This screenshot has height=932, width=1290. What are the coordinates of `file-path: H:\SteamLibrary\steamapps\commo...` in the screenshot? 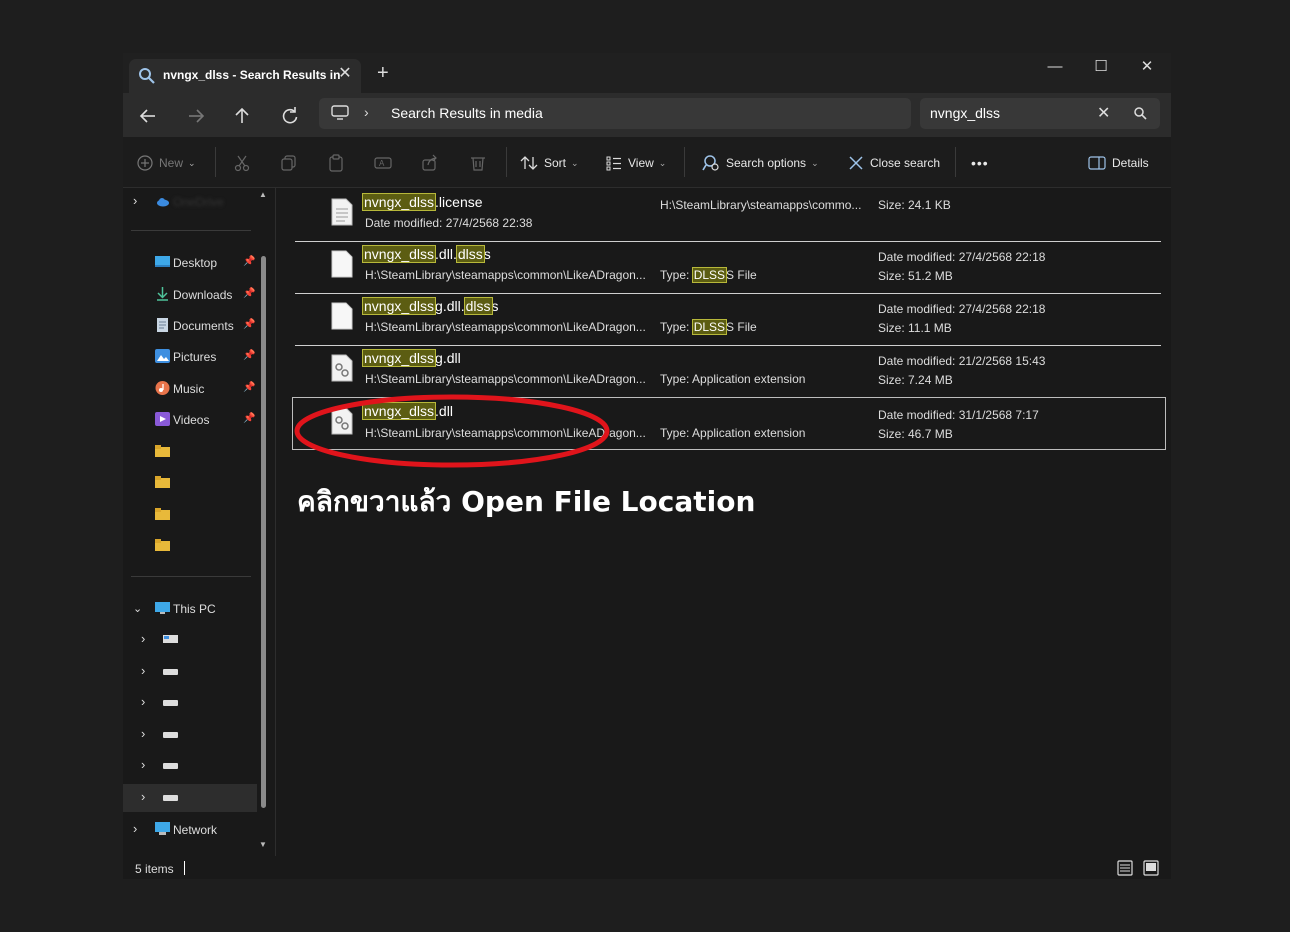 It's located at (761, 205).